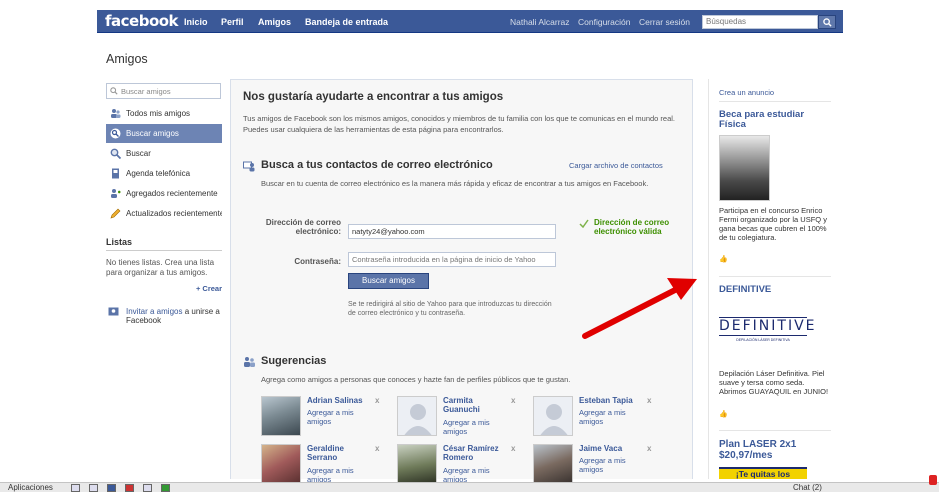 The image size is (939, 492). What do you see at coordinates (115, 133) in the screenshot?
I see `find-friends-icon` at bounding box center [115, 133].